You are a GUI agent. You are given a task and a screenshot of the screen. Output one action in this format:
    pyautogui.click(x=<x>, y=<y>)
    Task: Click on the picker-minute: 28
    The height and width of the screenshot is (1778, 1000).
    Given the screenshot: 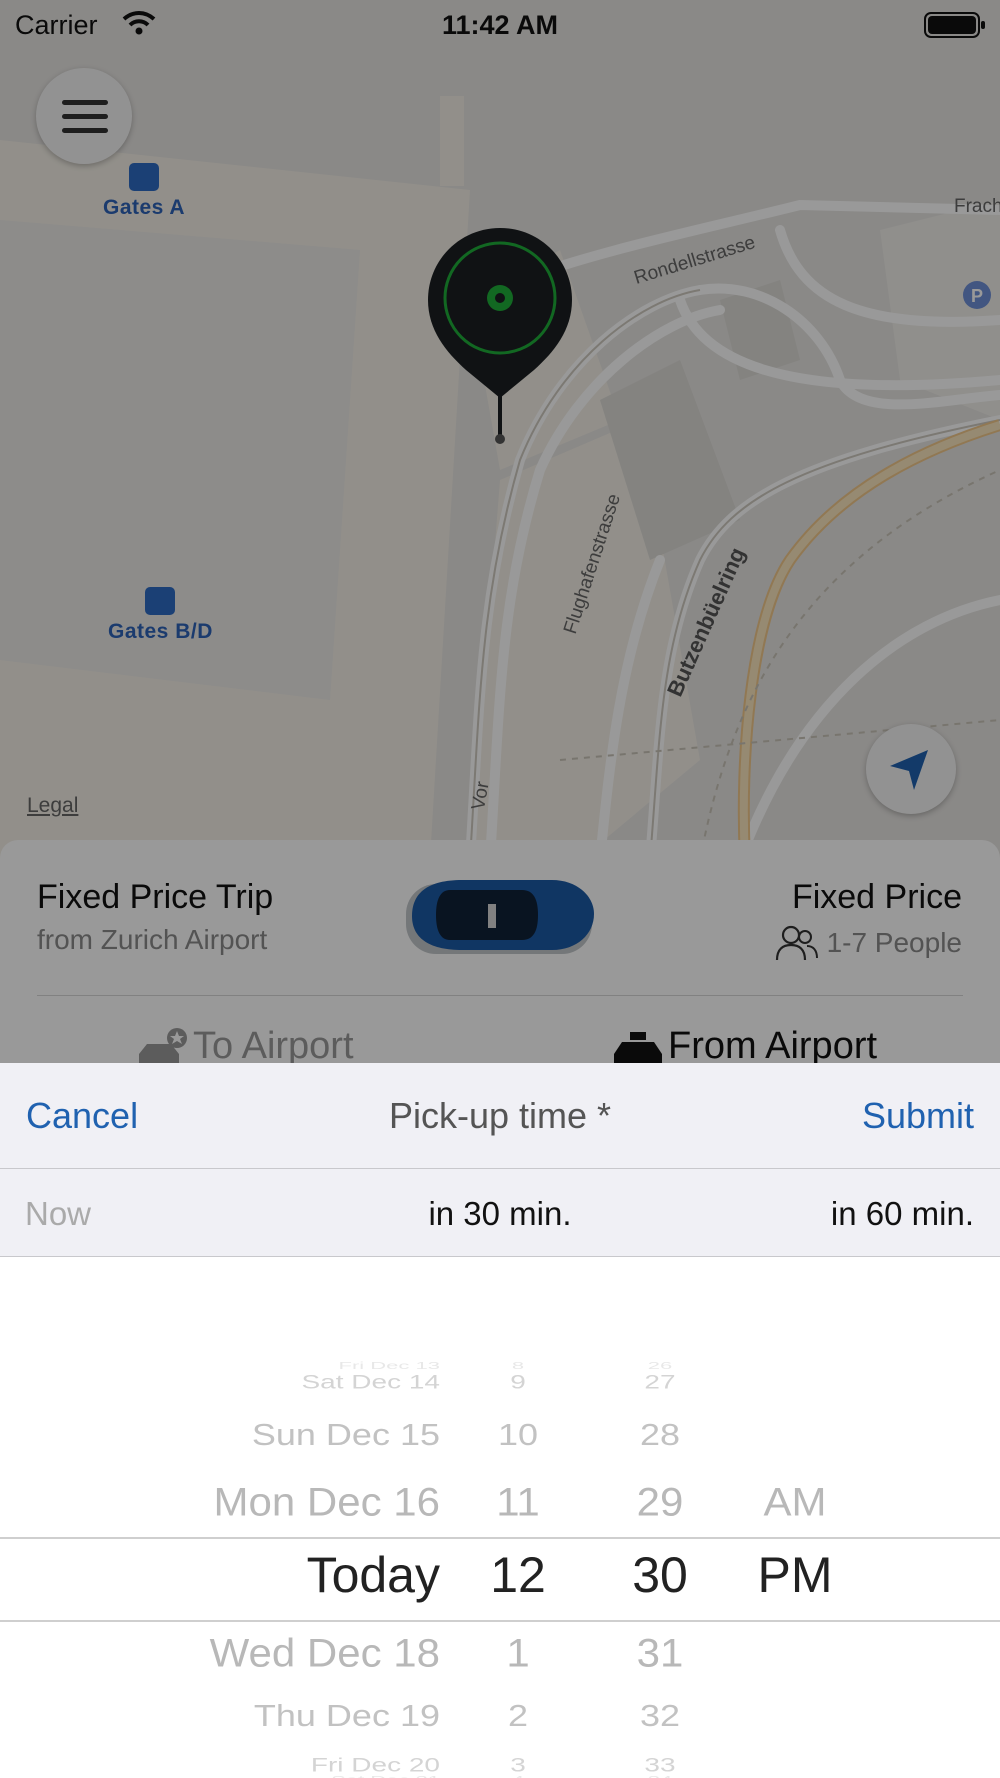 What is the action you would take?
    pyautogui.click(x=660, y=1435)
    